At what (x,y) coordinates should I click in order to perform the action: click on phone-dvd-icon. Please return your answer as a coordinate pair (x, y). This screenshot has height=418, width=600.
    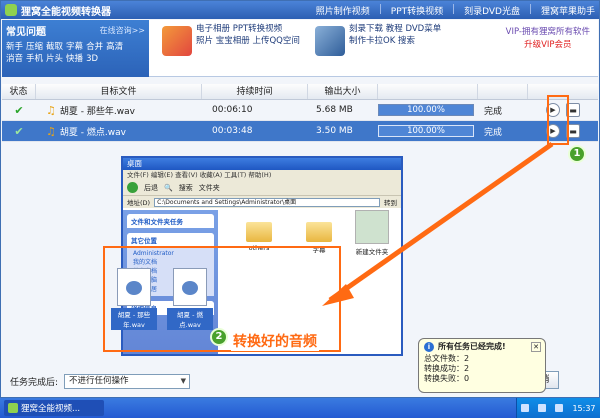
    Looking at the image, I should click on (330, 41).